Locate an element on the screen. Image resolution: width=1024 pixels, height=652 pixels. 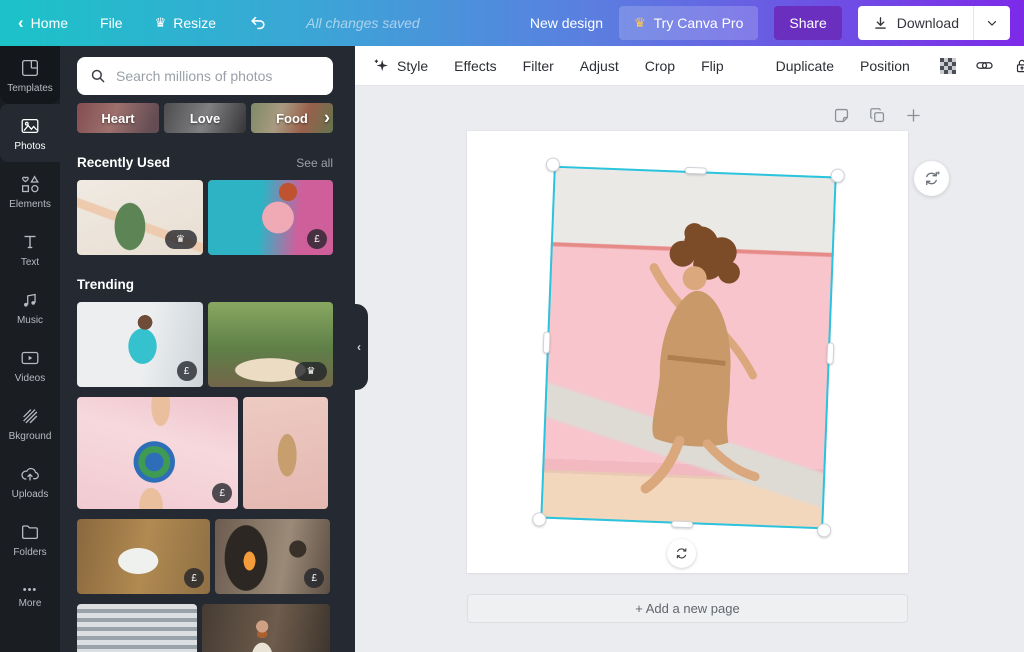
photo-thumb-cook: £ is located at coordinates (140, 344).